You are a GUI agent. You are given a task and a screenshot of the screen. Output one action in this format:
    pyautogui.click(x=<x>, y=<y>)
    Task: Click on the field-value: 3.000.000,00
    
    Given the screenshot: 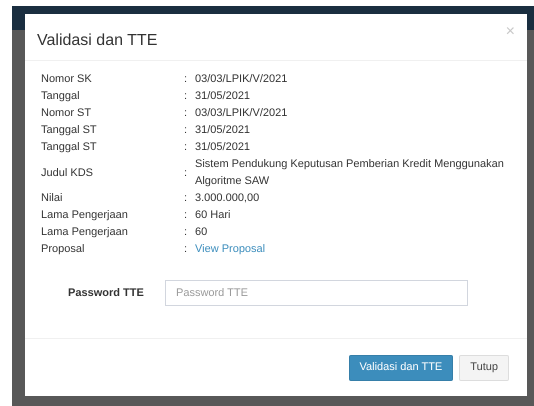 What is the action you would take?
    pyautogui.click(x=227, y=198)
    